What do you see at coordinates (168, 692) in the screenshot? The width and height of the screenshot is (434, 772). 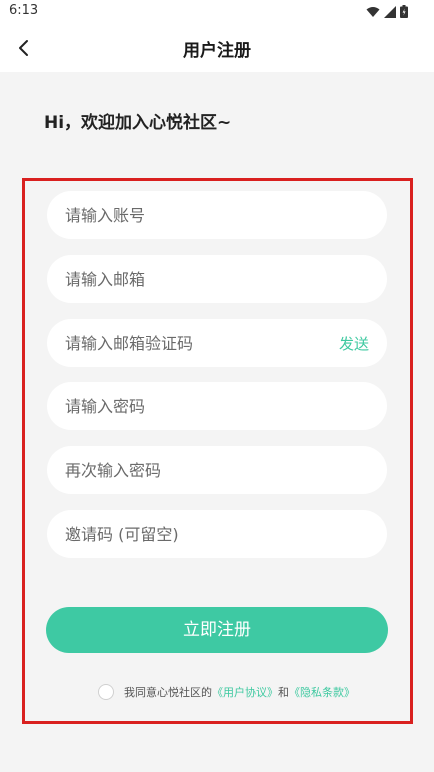 I see `agreement-prefix: 我同意心悦社区的` at bounding box center [168, 692].